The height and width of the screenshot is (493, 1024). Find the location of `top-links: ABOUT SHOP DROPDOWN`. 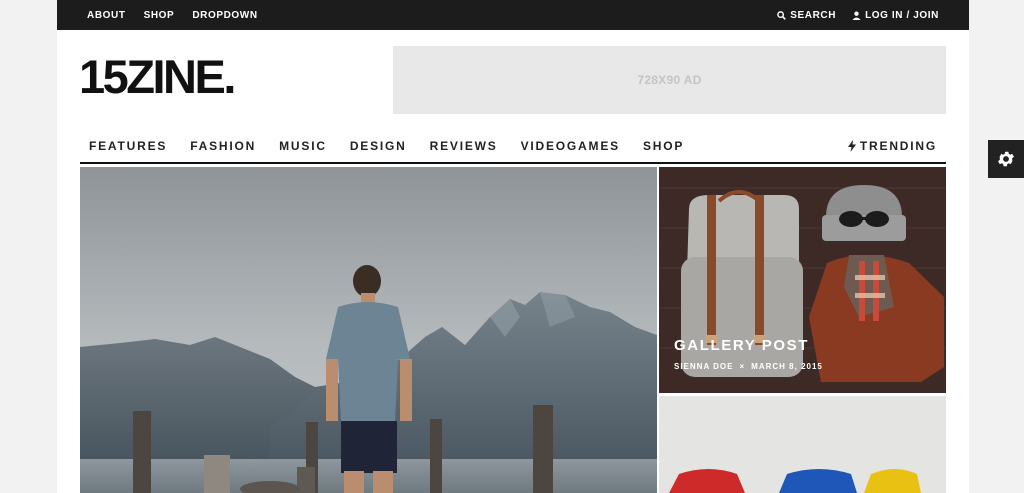

top-links: ABOUT SHOP DROPDOWN is located at coordinates (172, 15).